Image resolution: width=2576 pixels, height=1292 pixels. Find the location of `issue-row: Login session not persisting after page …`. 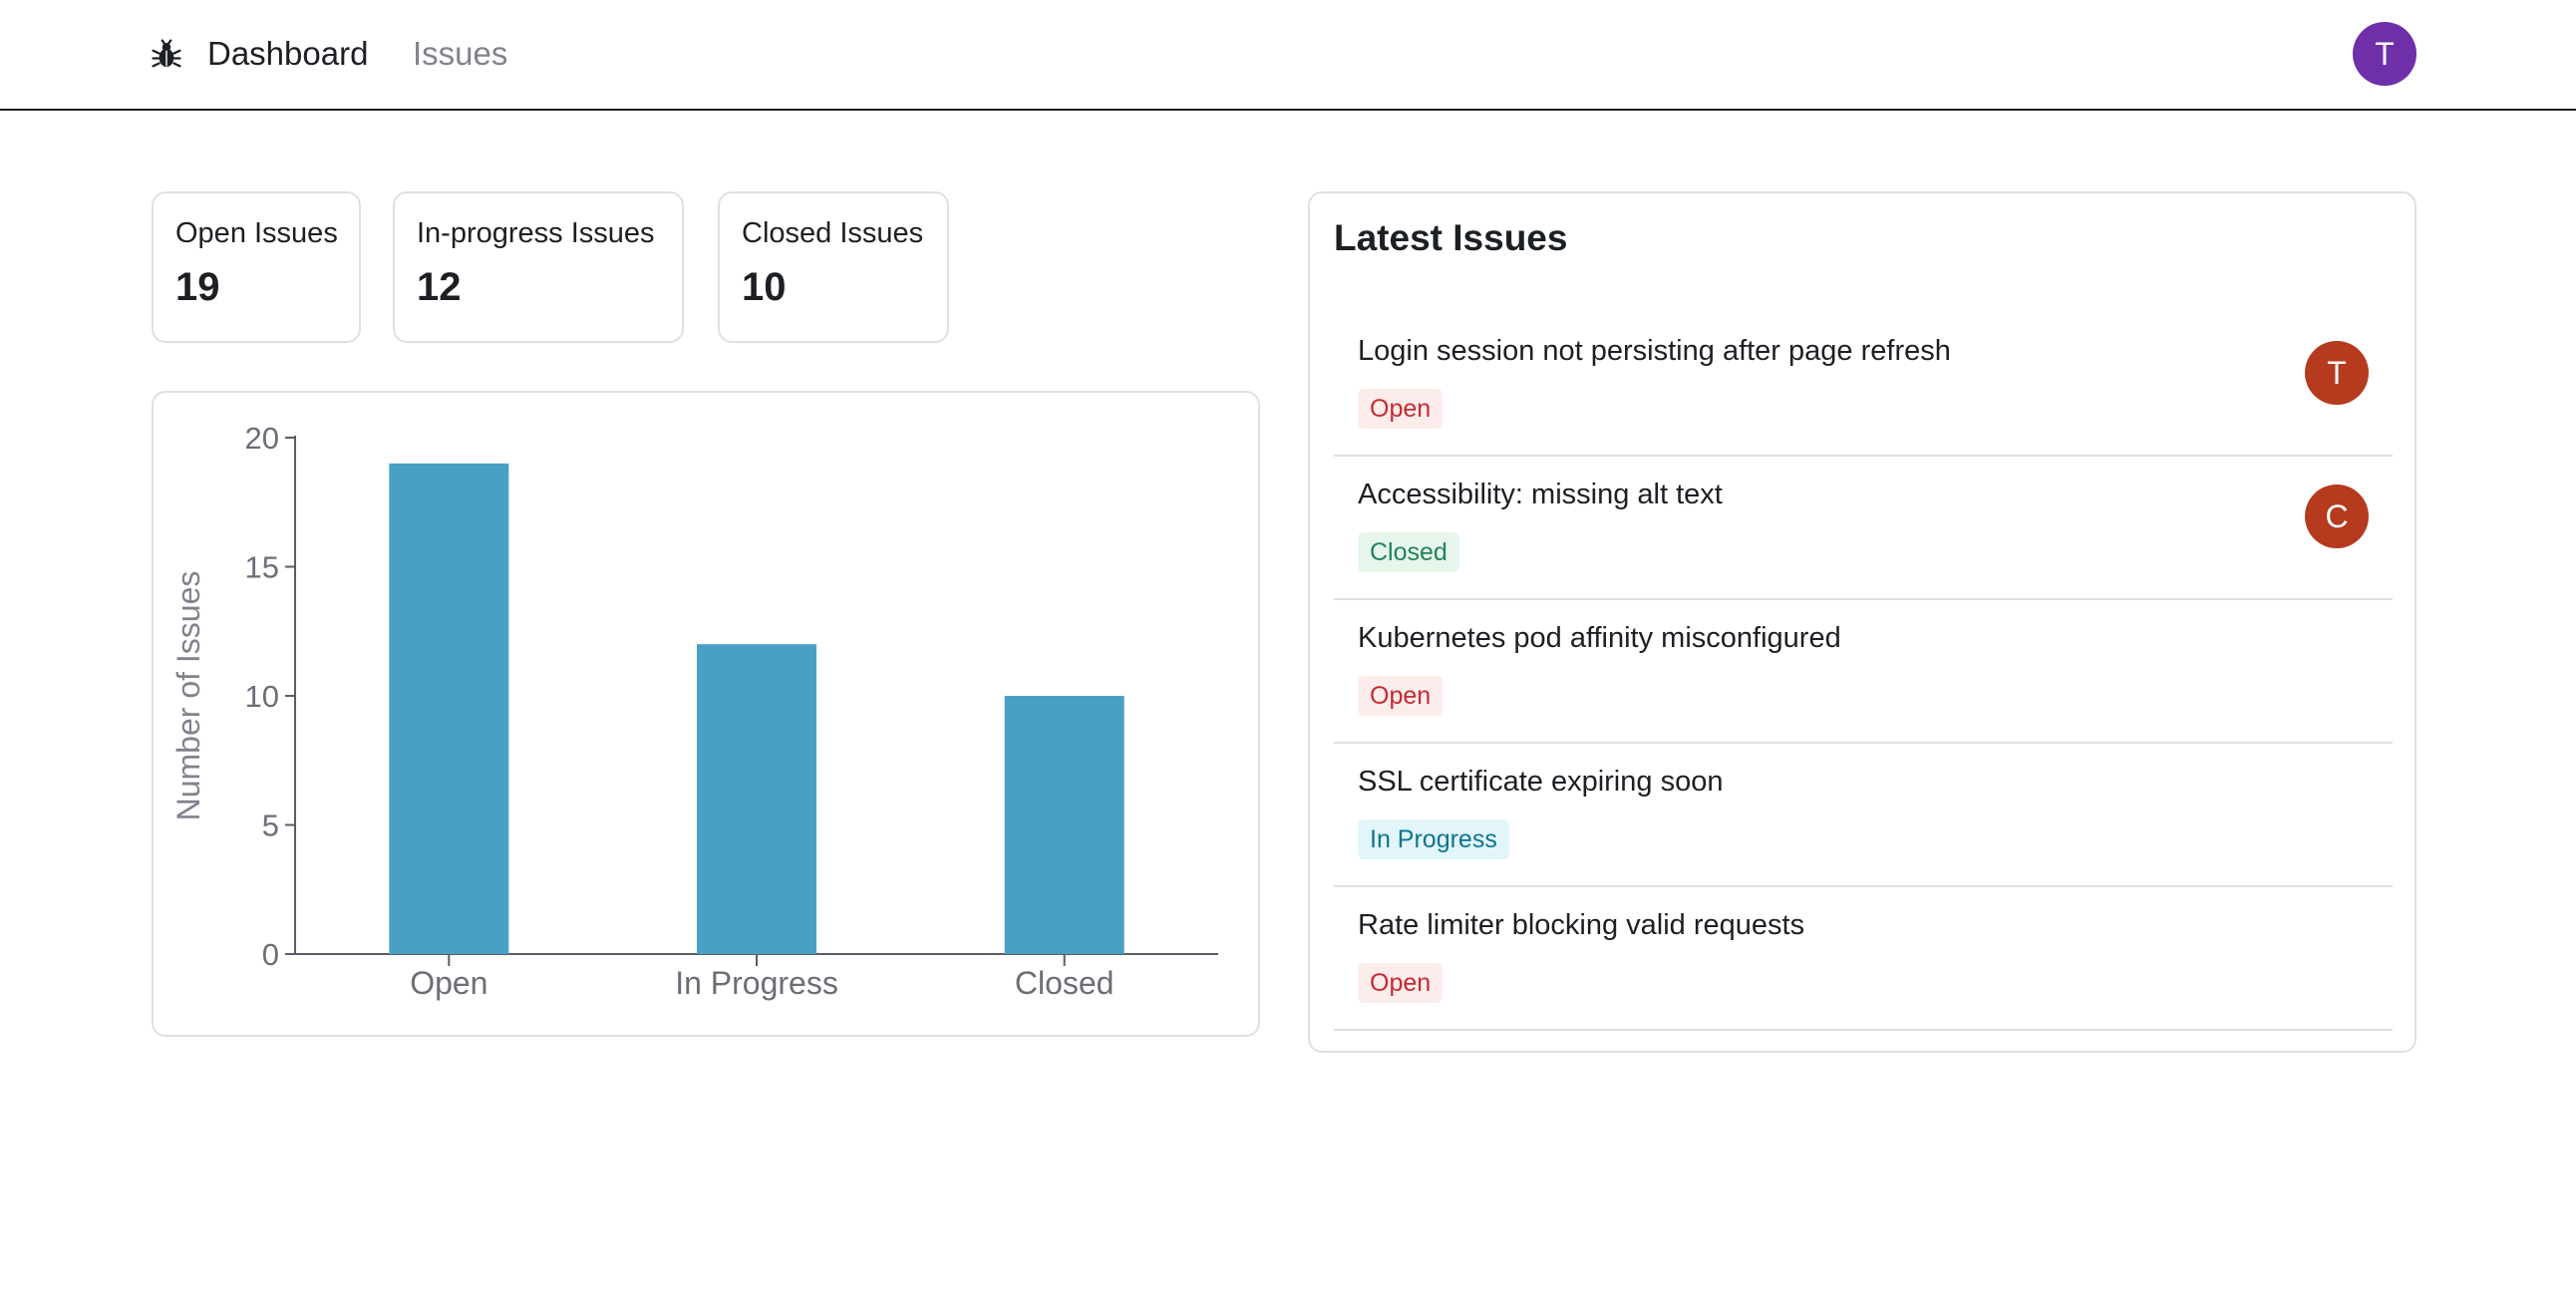

issue-row: Login session not persisting after page … is located at coordinates (1863, 385).